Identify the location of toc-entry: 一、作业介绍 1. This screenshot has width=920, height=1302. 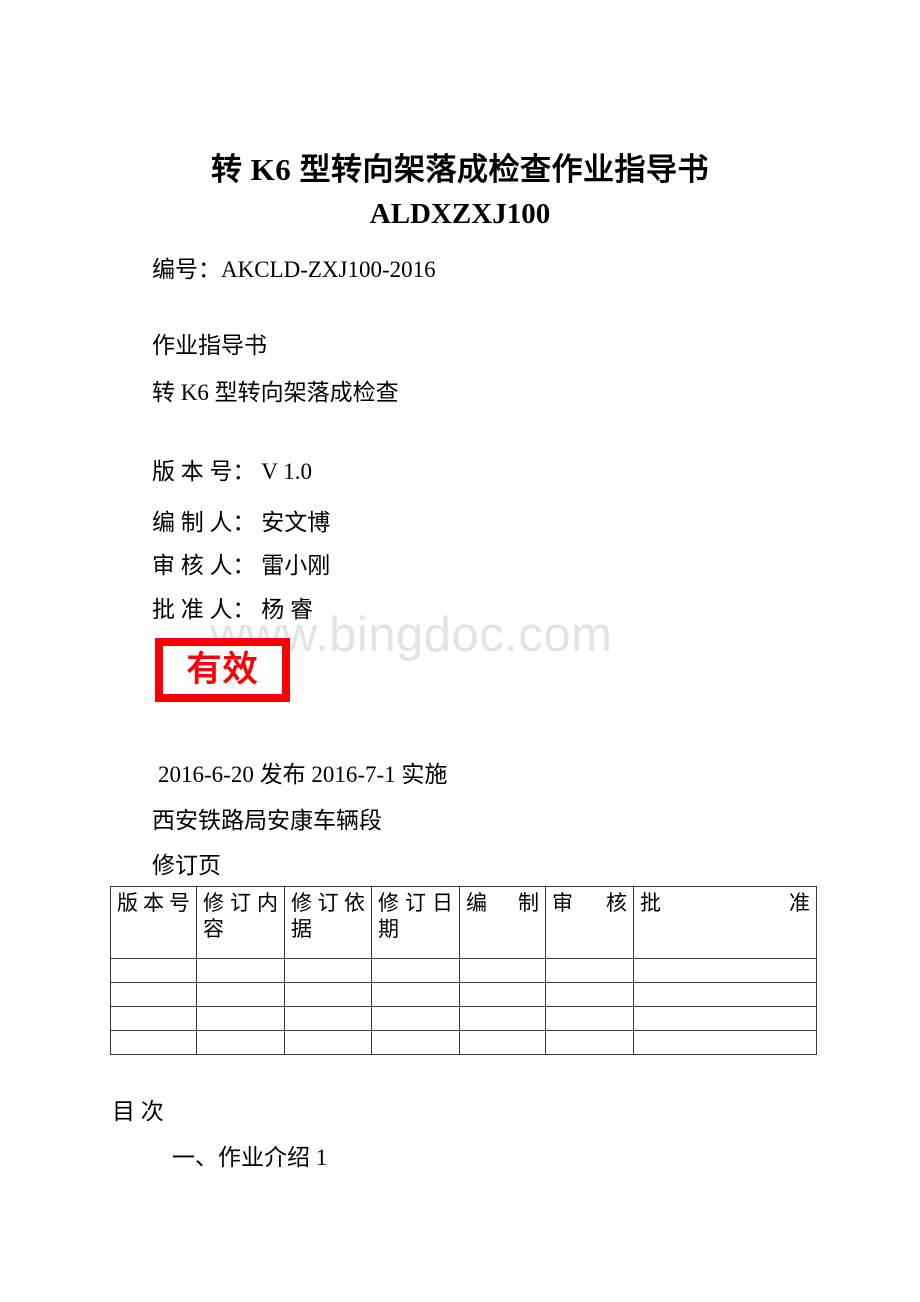
(250, 1157).